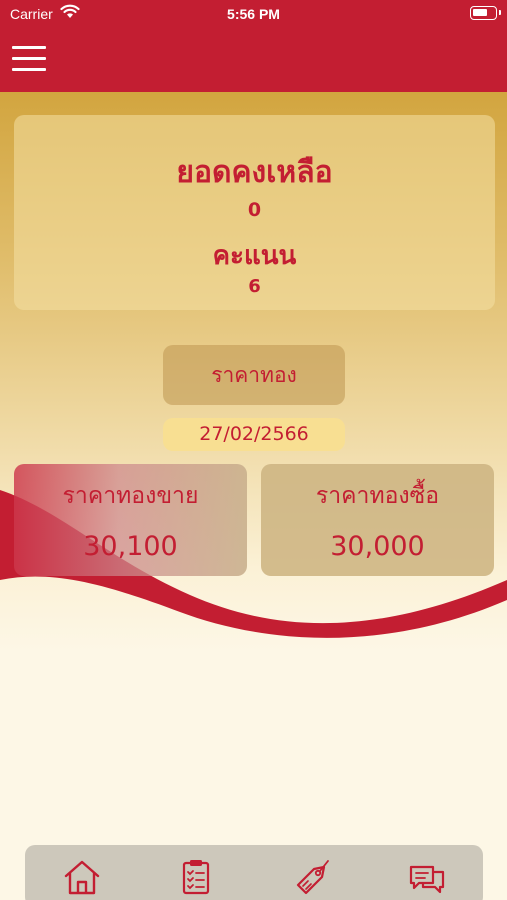 The image size is (507, 900). I want to click on balance-title: ยอดคงเหลือ, so click(254, 172).